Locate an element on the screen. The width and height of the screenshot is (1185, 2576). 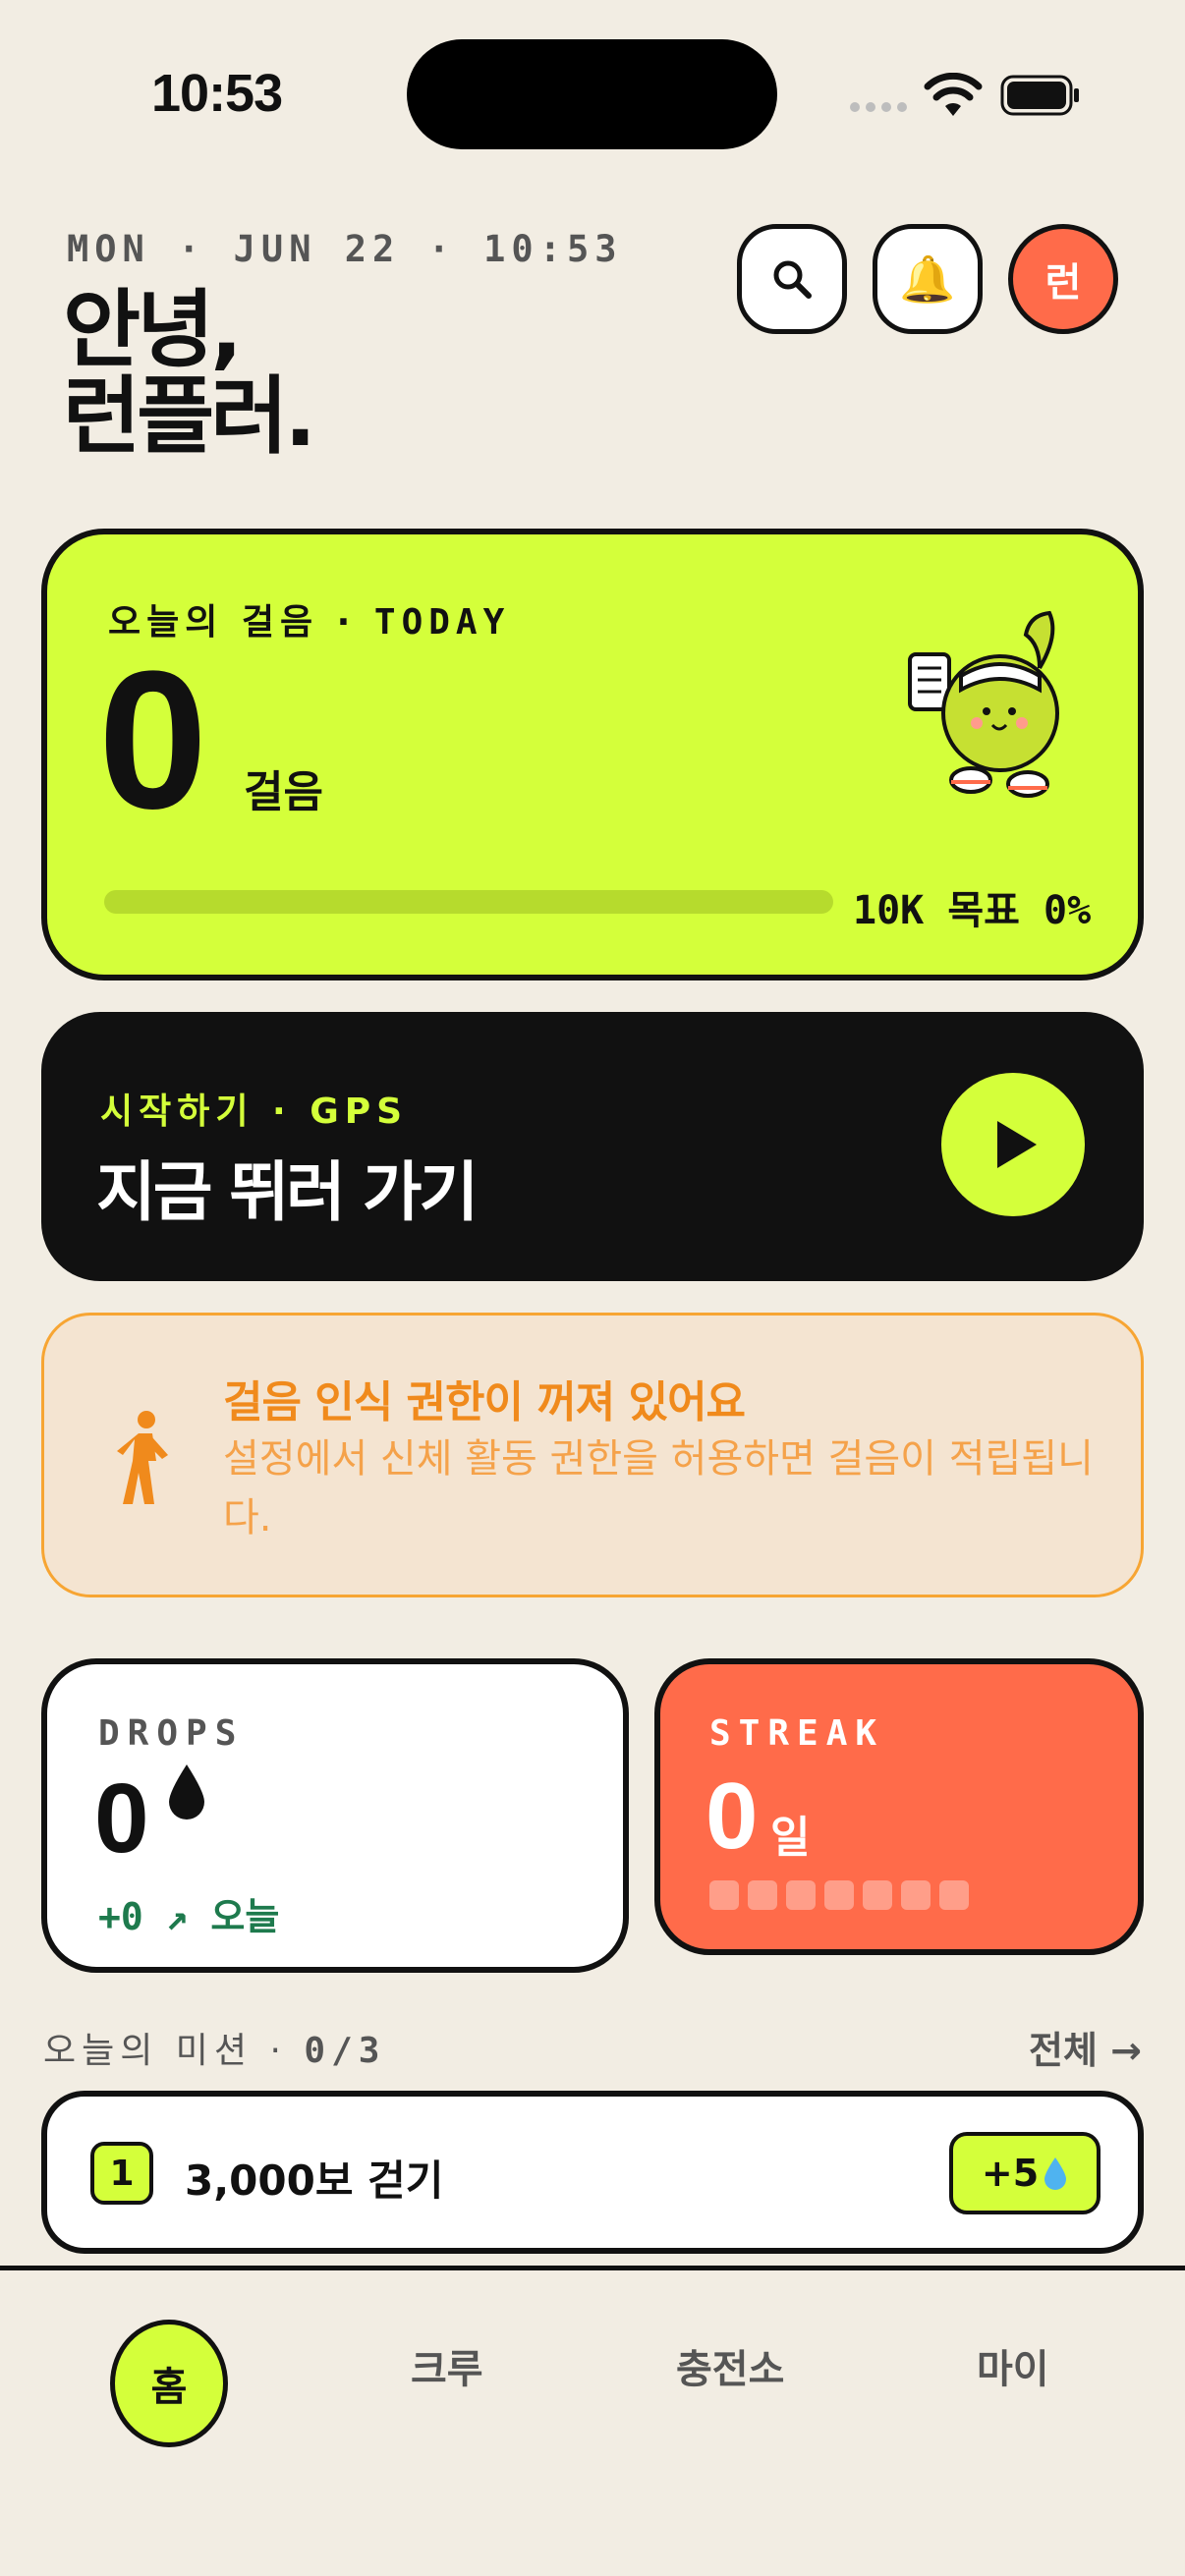
search-button is located at coordinates (792, 279).